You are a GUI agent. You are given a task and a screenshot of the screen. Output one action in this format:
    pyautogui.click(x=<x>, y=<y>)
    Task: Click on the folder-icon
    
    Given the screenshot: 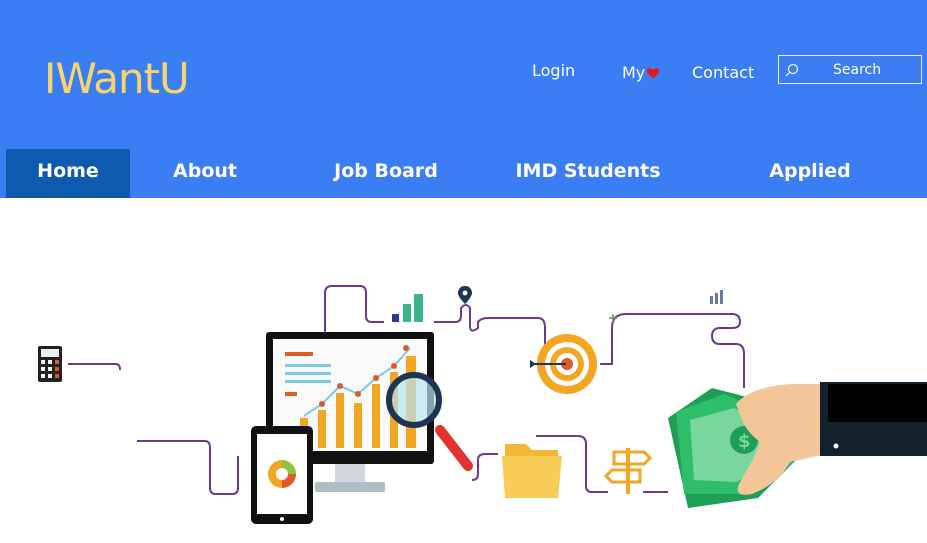 What is the action you would take?
    pyautogui.click(x=532, y=471)
    